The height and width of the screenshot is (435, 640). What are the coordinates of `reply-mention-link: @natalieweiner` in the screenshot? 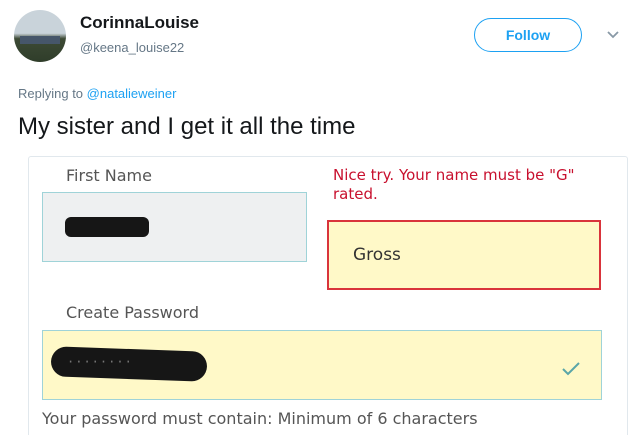 It's located at (132, 93).